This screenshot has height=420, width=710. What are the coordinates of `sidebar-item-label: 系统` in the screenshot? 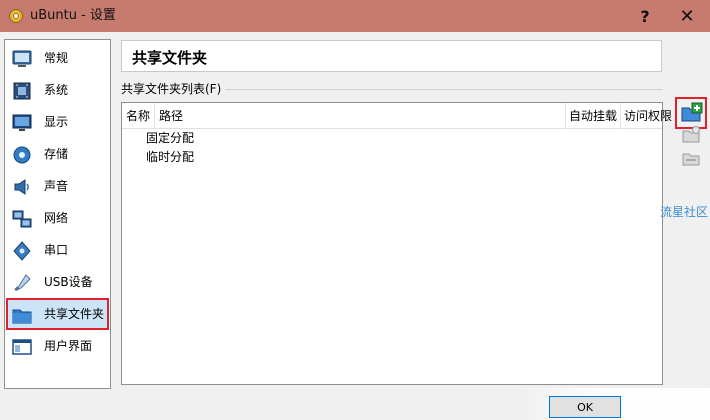 It's located at (56, 90).